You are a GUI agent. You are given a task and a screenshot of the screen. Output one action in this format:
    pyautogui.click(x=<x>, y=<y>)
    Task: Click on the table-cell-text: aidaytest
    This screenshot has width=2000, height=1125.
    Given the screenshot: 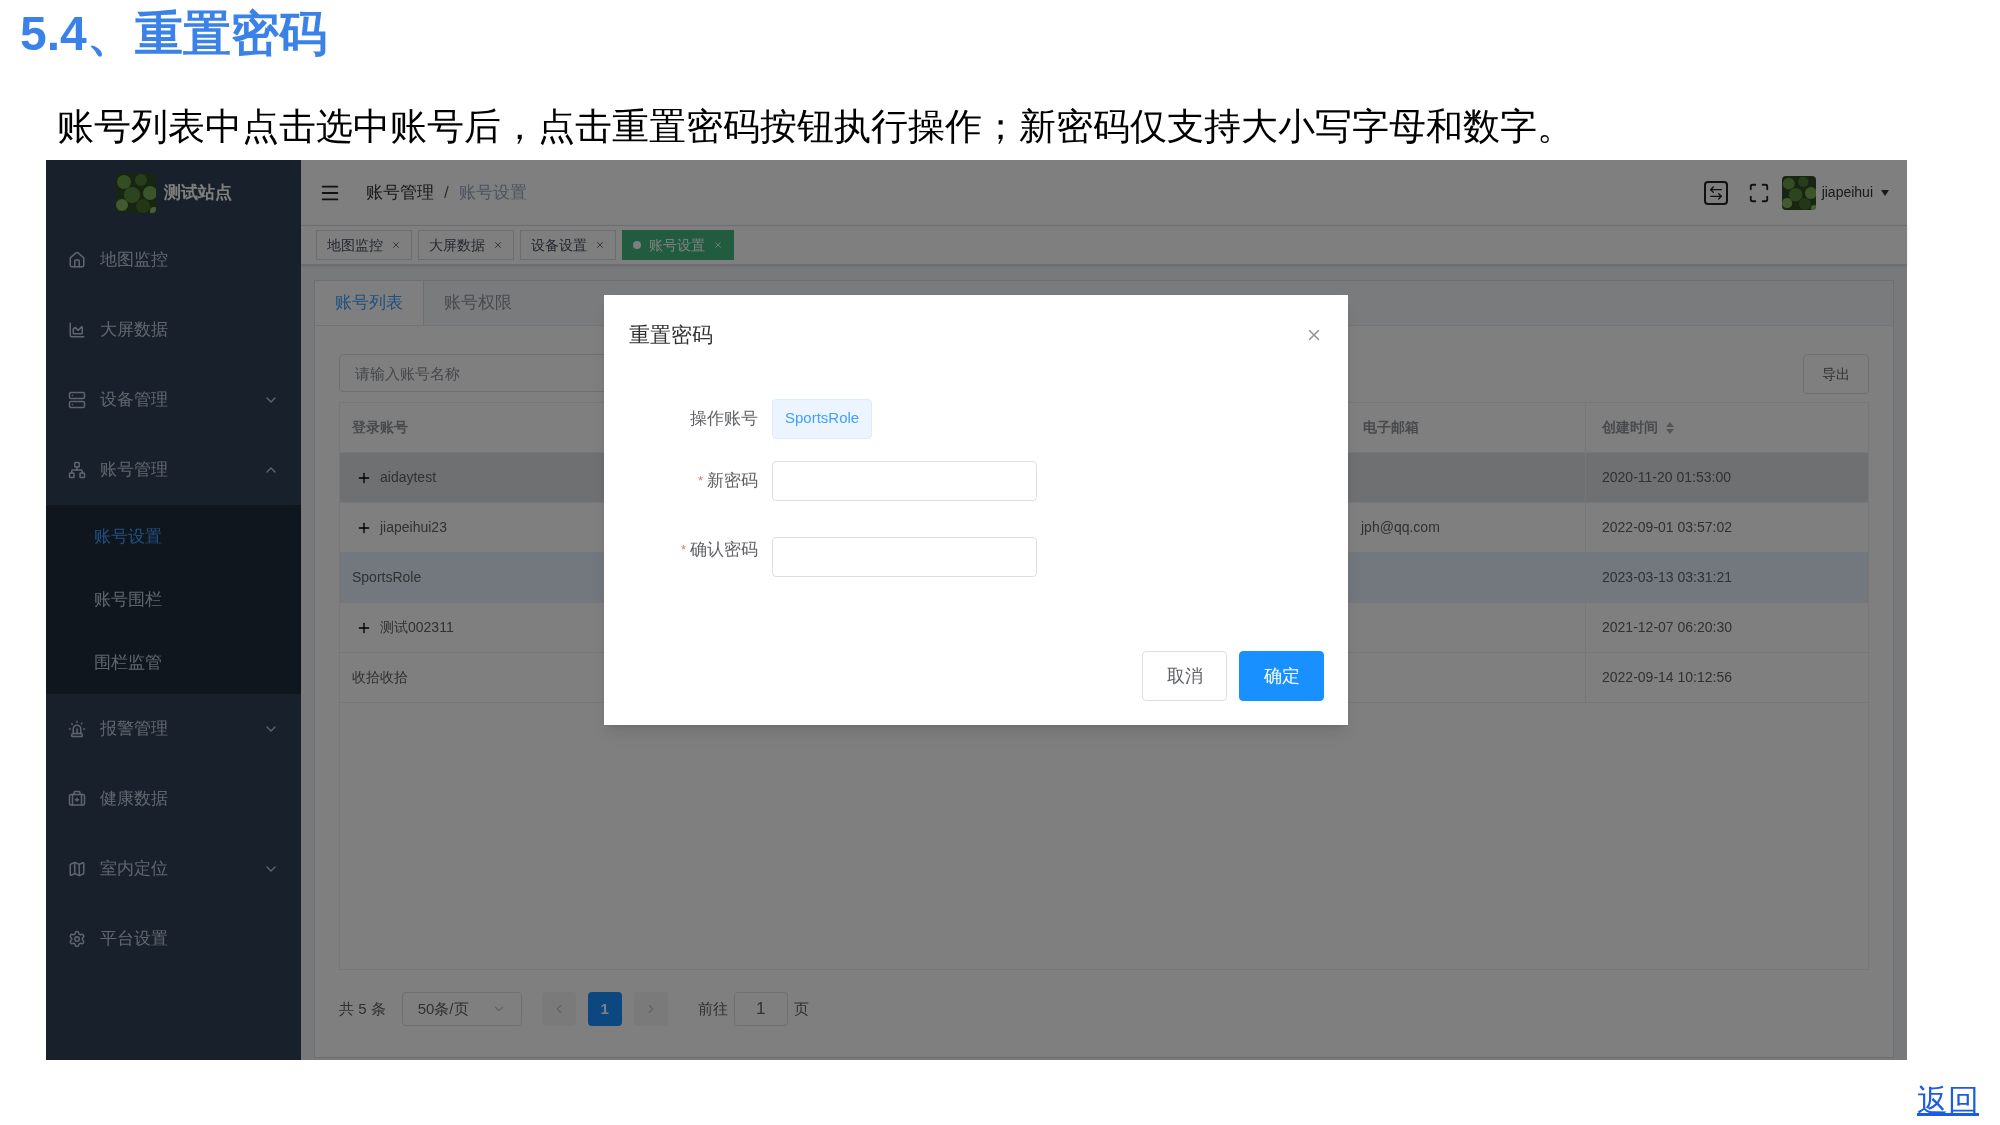 What is the action you would take?
    pyautogui.click(x=408, y=477)
    